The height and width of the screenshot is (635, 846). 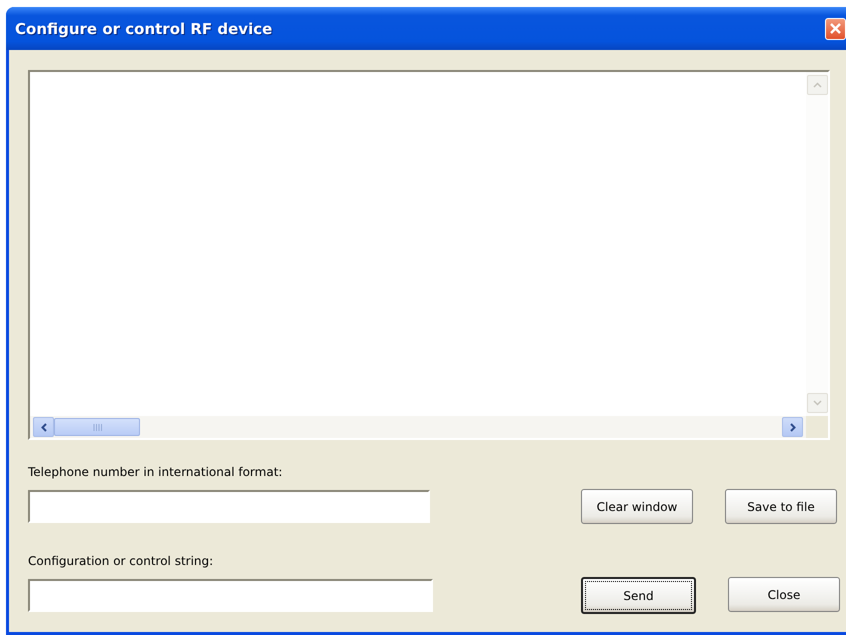 I want to click on clear-button: Clear window, so click(x=637, y=506).